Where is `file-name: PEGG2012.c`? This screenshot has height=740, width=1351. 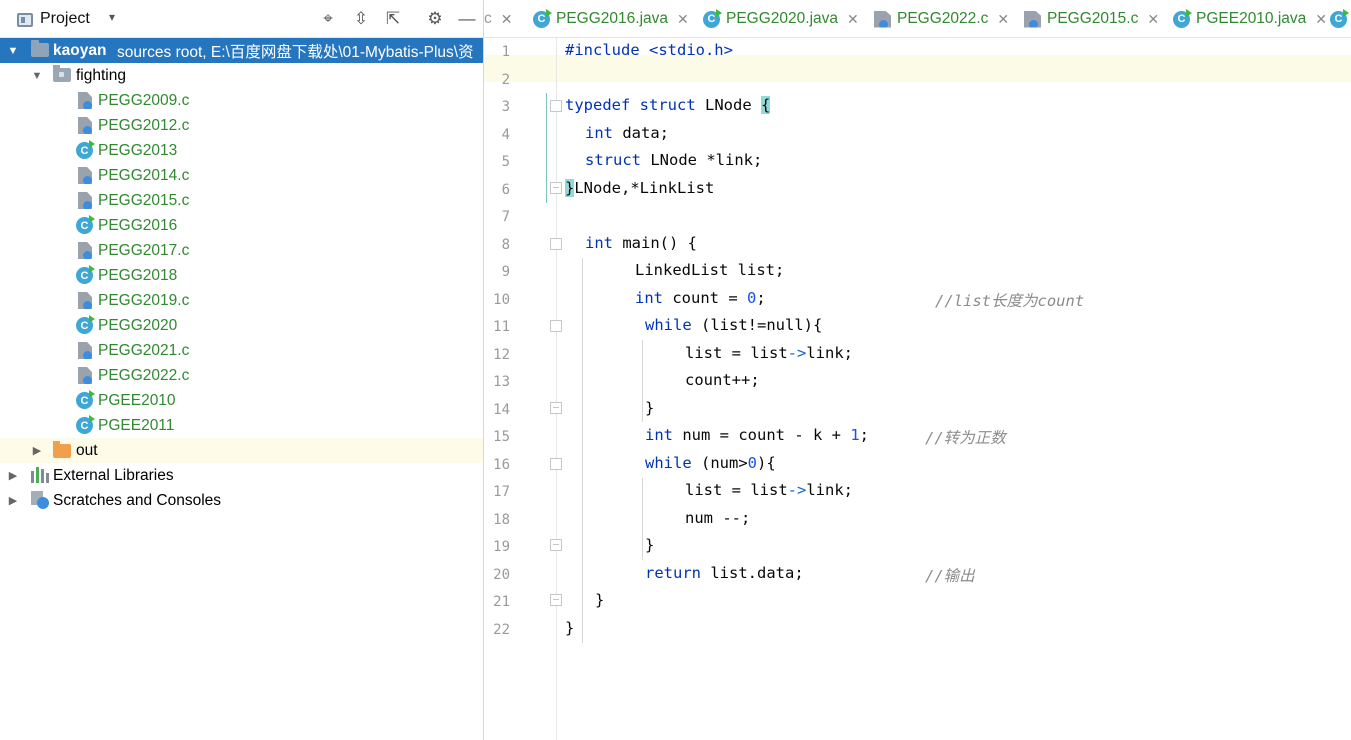 file-name: PEGG2012.c is located at coordinates (144, 125).